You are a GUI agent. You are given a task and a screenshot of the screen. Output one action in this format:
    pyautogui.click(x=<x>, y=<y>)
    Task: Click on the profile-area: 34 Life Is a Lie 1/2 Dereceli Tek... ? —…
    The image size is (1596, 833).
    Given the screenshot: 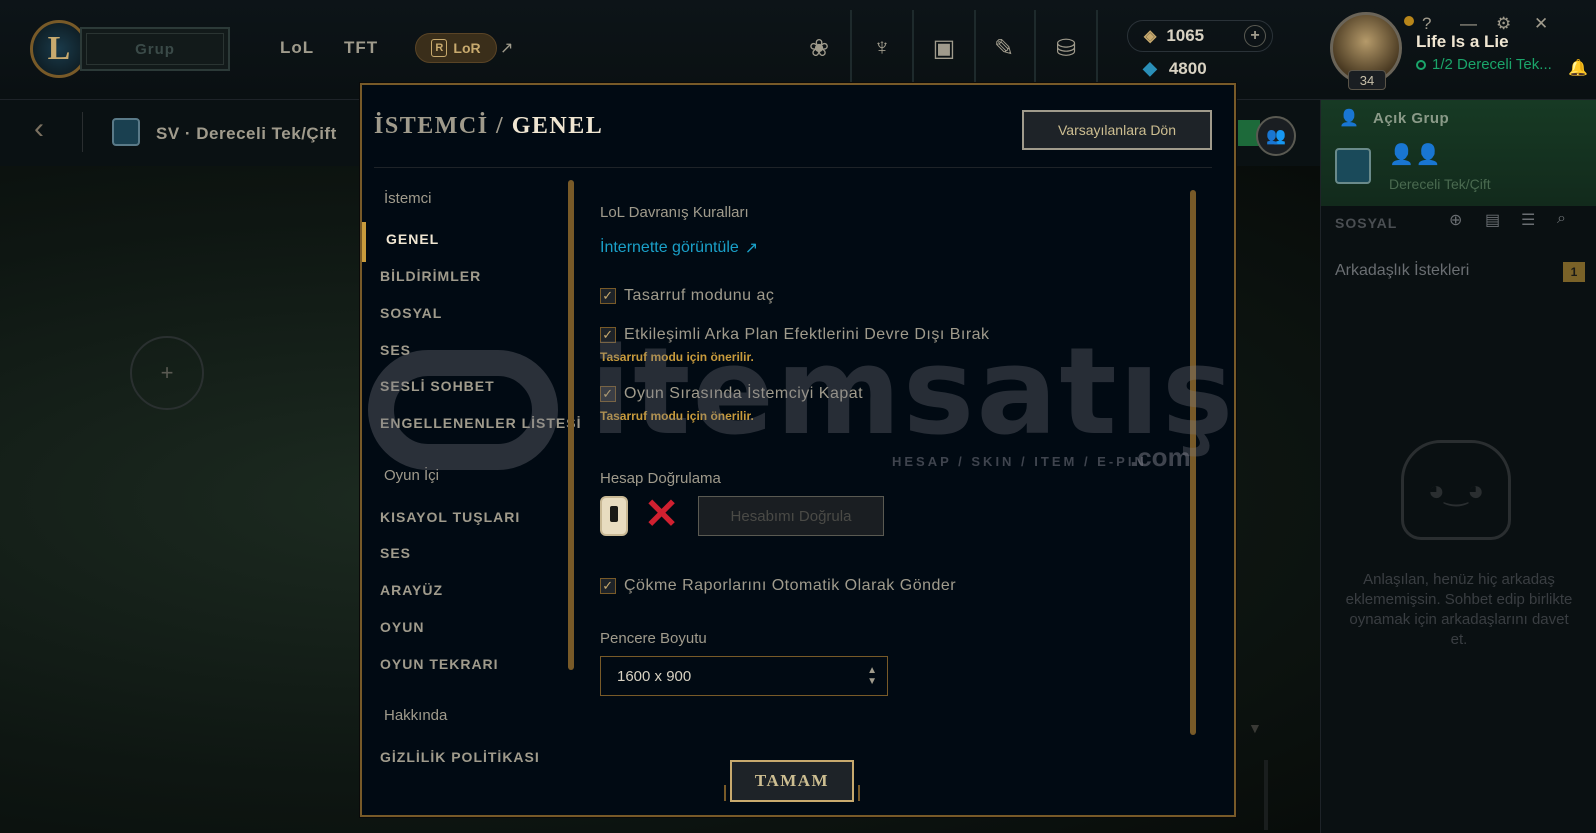 What is the action you would take?
    pyautogui.click(x=1458, y=54)
    